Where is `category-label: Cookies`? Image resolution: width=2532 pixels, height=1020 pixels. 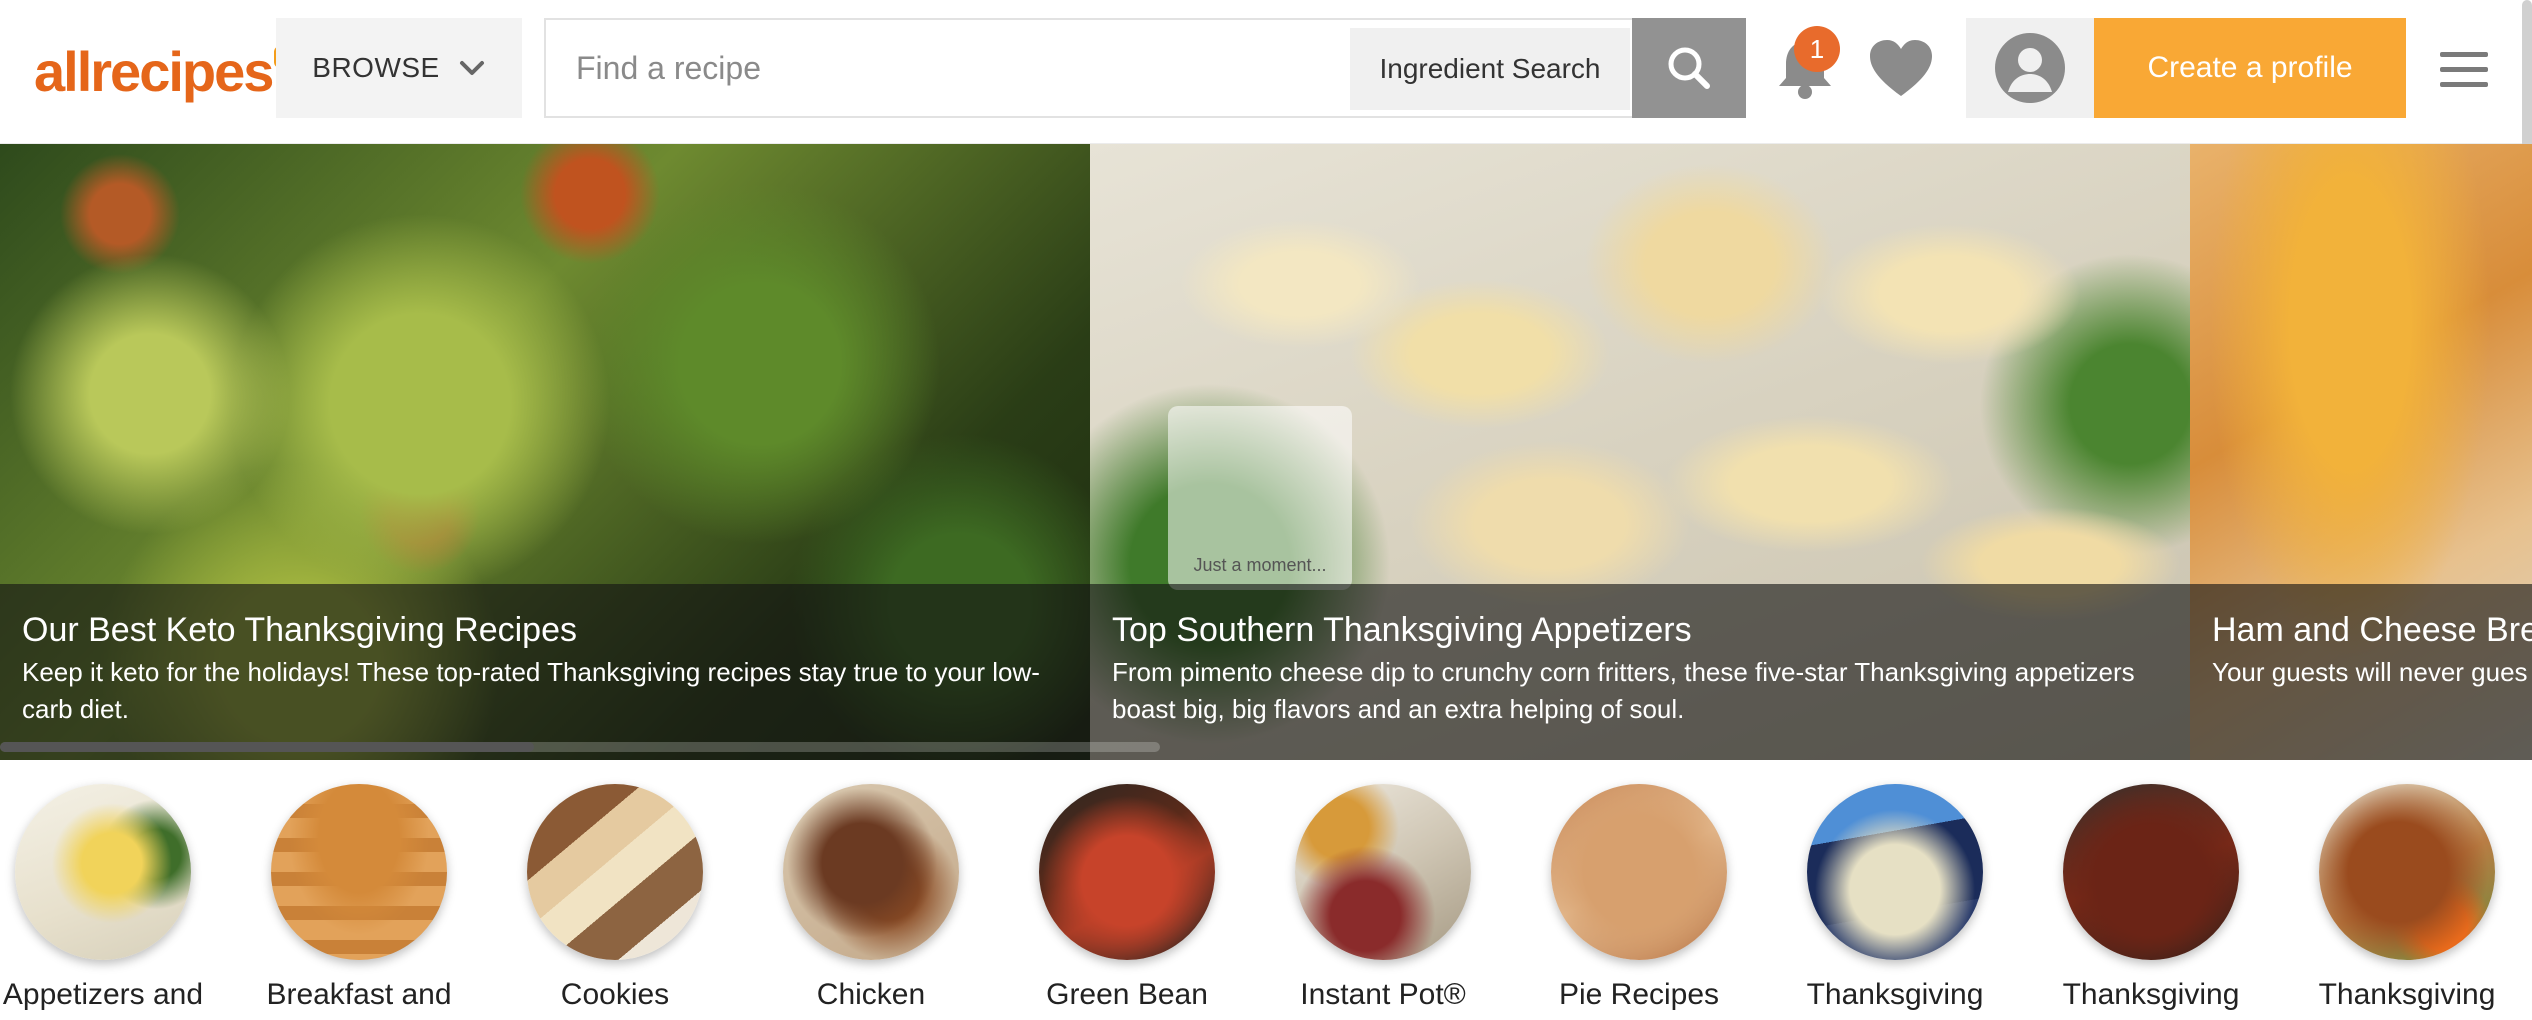
category-label: Cookies is located at coordinates (615, 994).